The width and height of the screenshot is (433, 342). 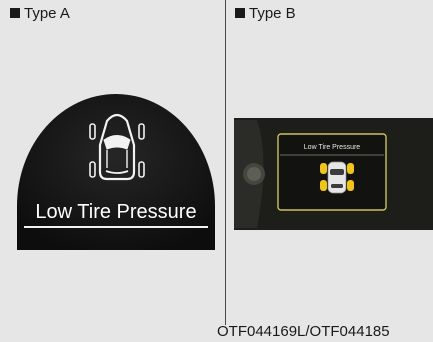 What do you see at coordinates (240, 13) in the screenshot?
I see `square-bullet-icon` at bounding box center [240, 13].